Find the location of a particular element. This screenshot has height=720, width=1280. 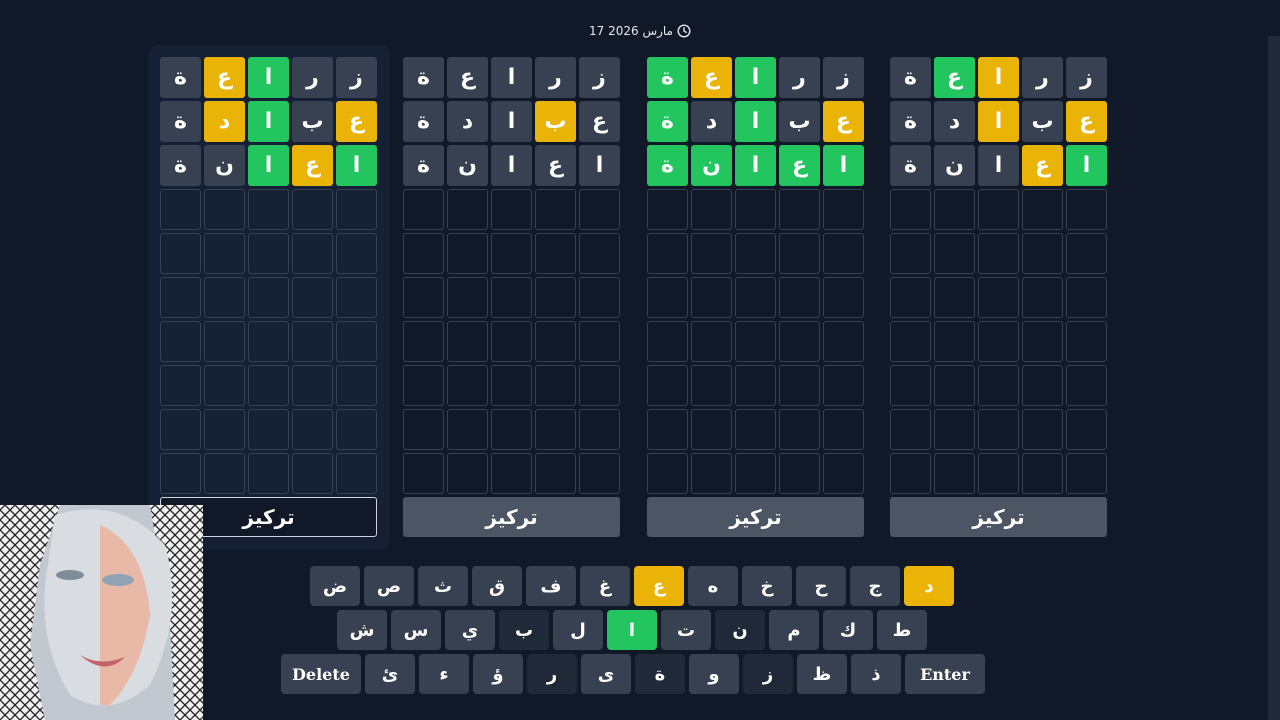

letter-key: ك is located at coordinates (848, 630).